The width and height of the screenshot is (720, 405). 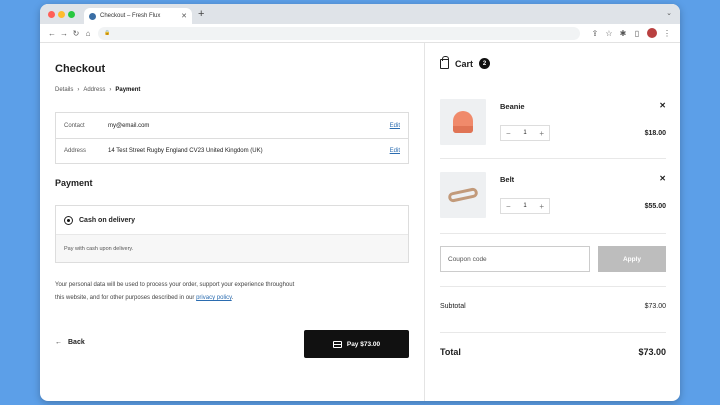 What do you see at coordinates (128, 90) in the screenshot?
I see `breadcrumb-payment: Payment` at bounding box center [128, 90].